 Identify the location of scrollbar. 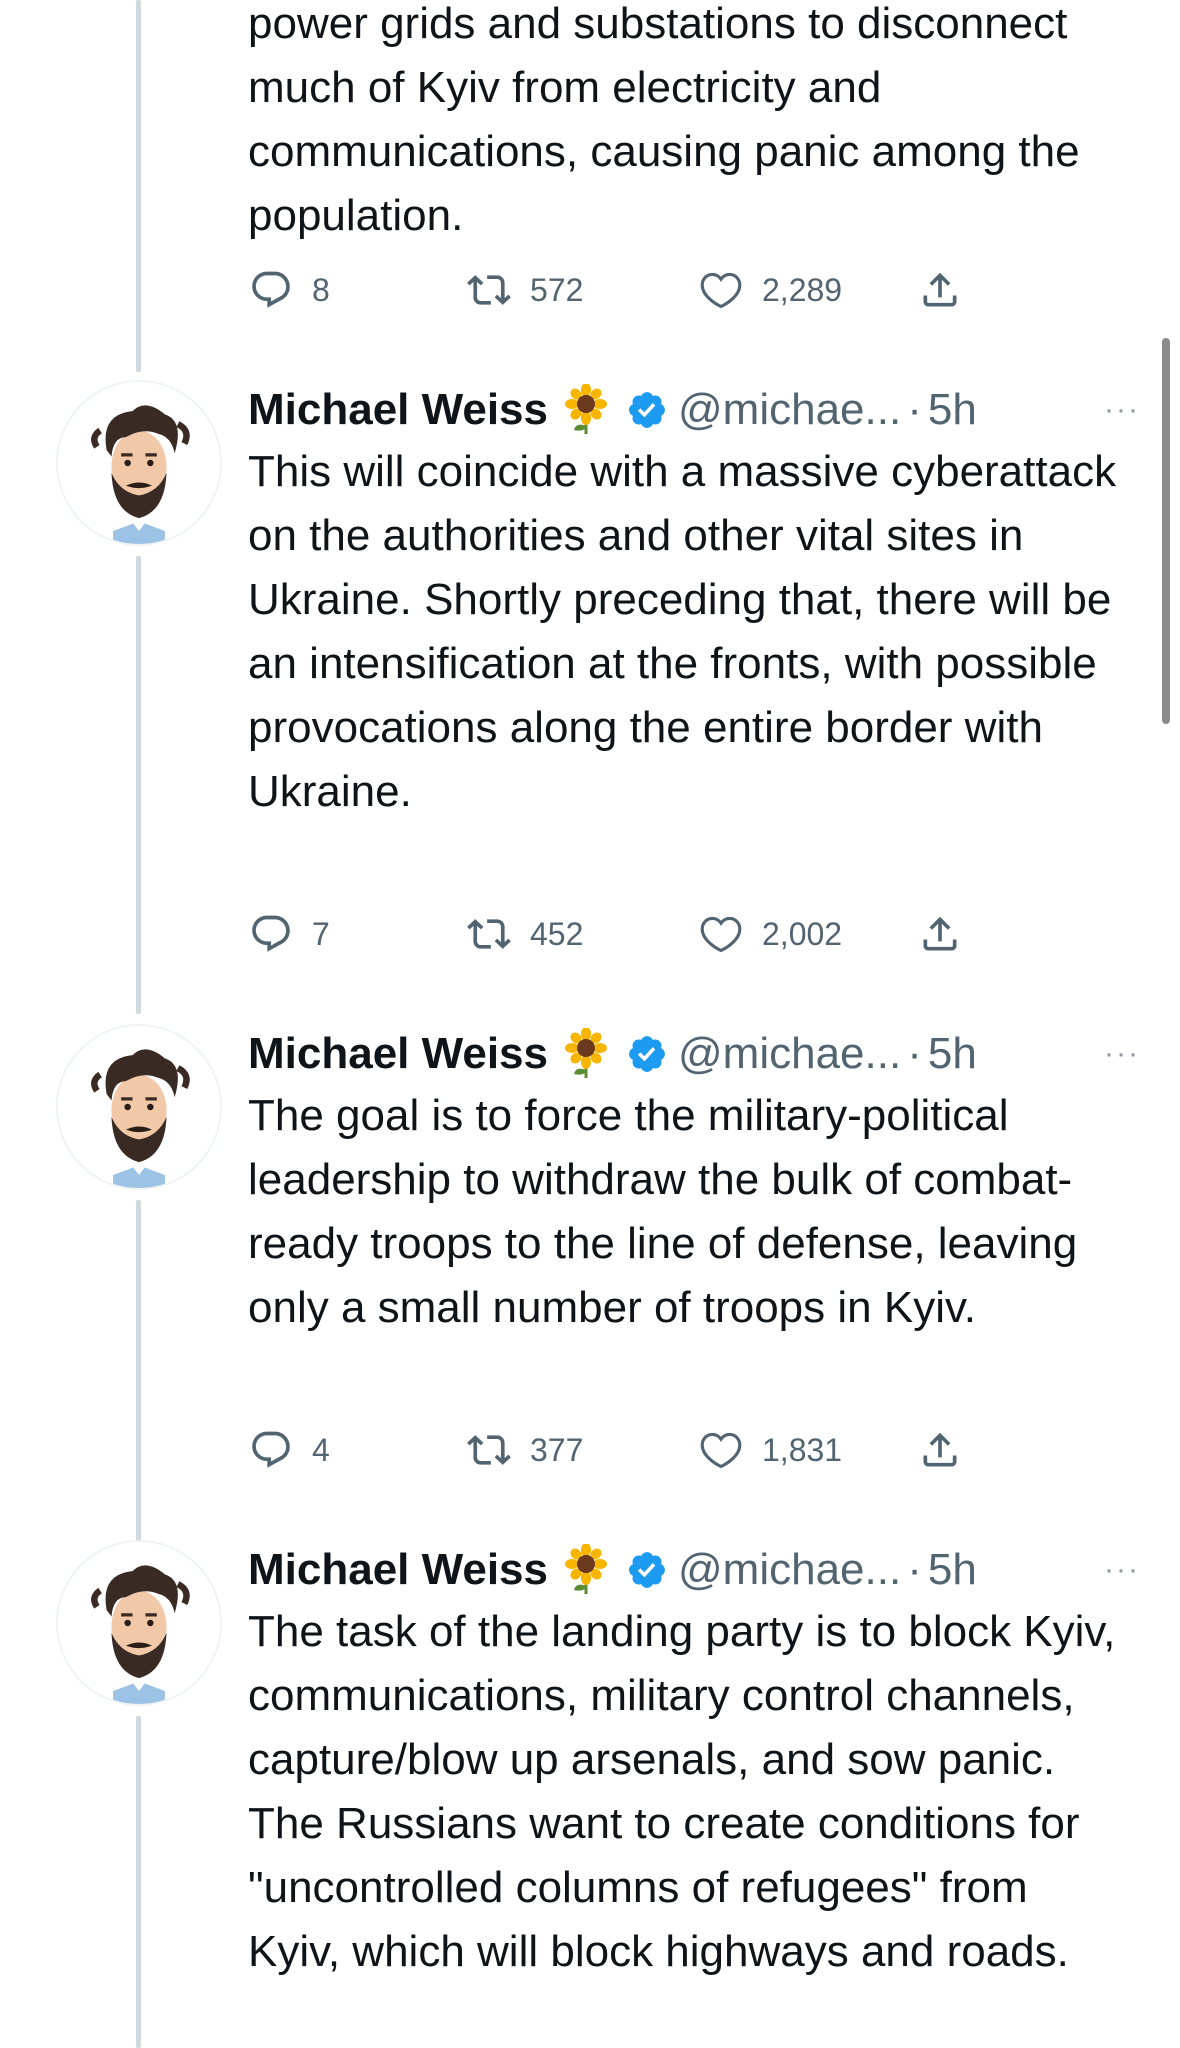
(1166, 531).